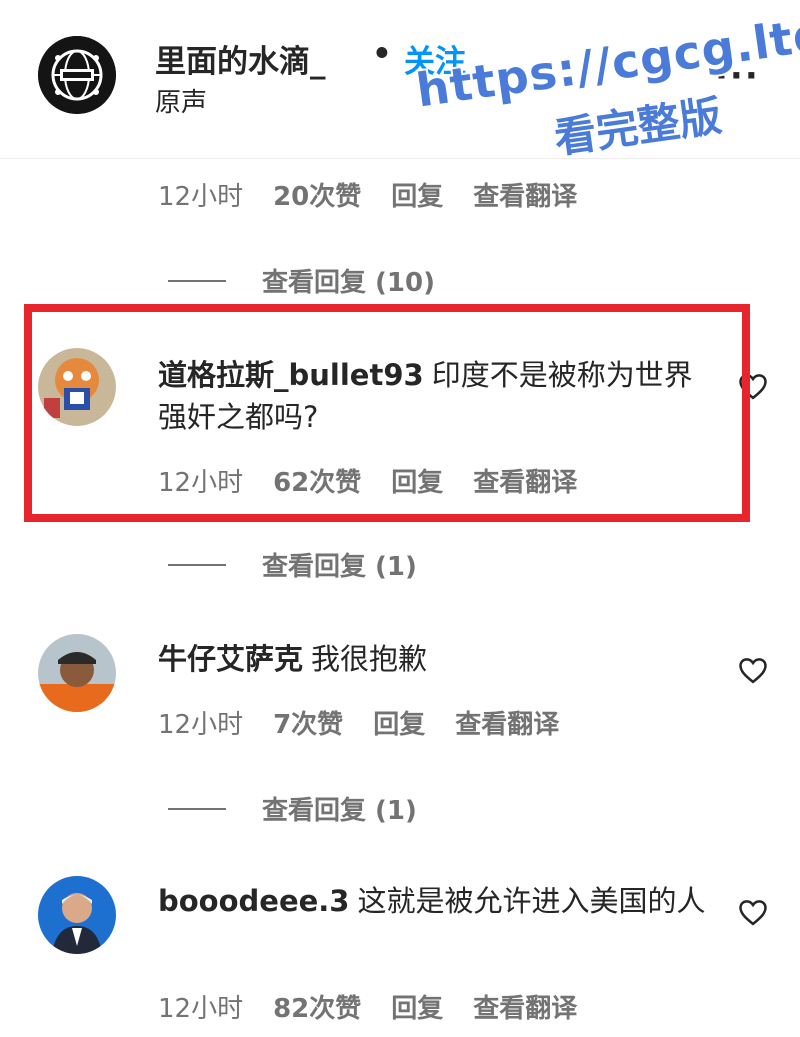  What do you see at coordinates (367, 480) in the screenshot?
I see `comment-meta: 12小时 62次赞 回复 查看翻译` at bounding box center [367, 480].